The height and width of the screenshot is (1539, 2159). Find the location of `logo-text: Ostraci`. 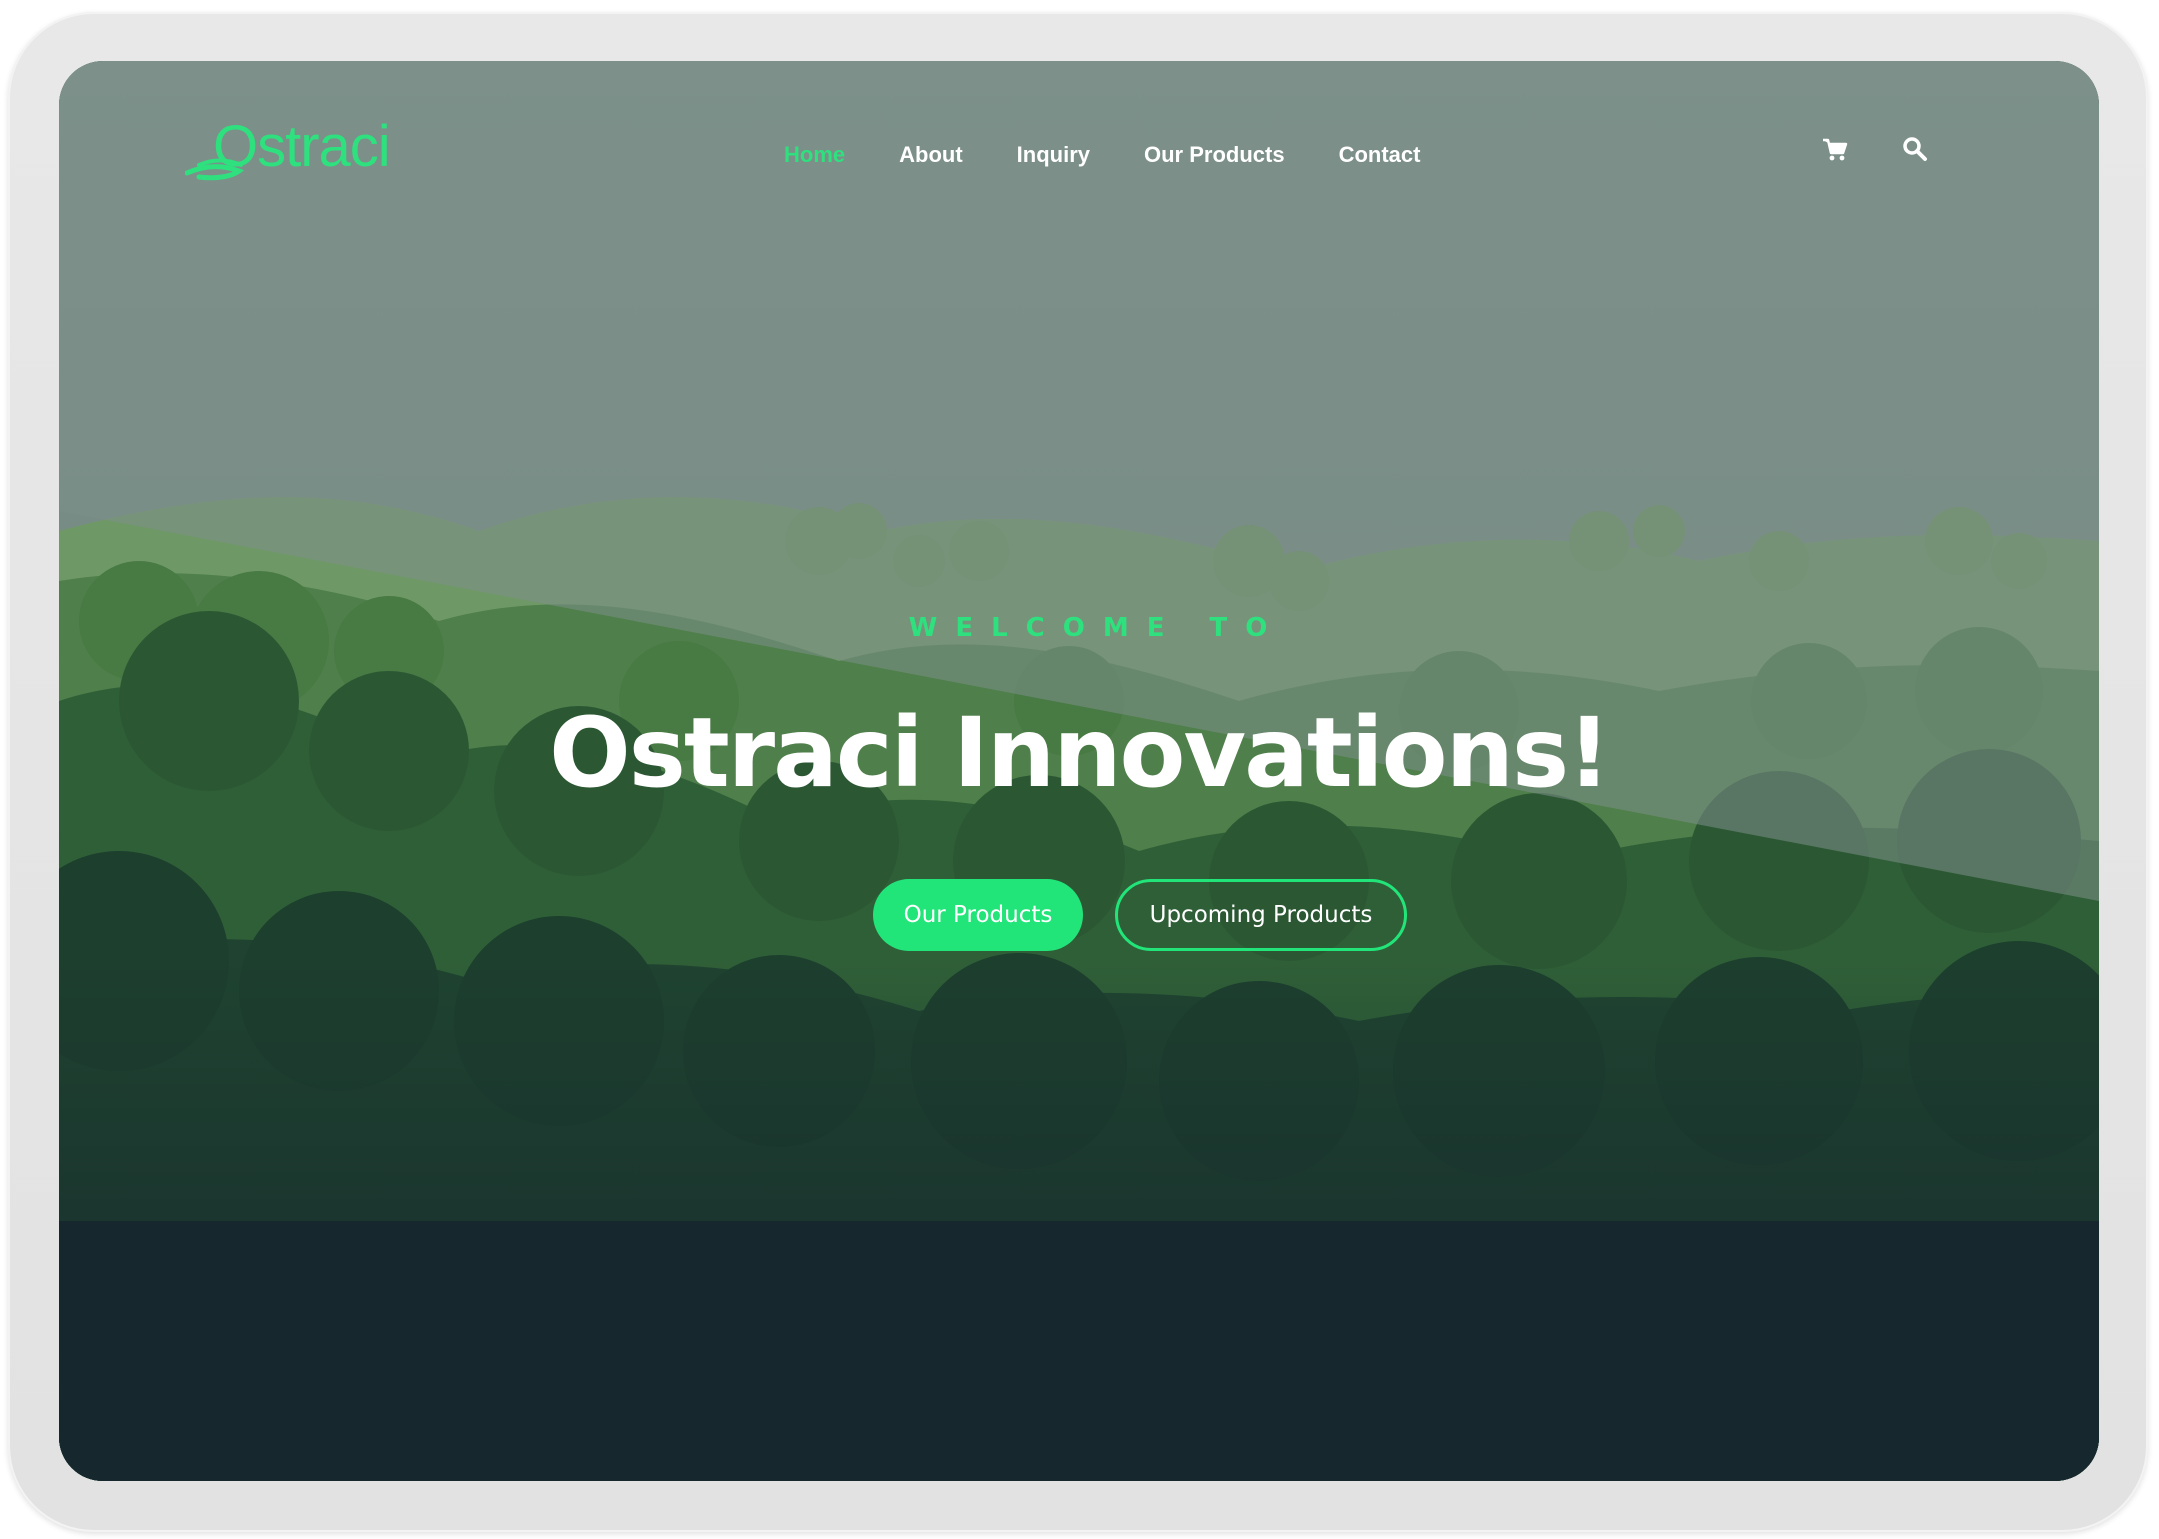

logo-text: Ostraci is located at coordinates (302, 146).